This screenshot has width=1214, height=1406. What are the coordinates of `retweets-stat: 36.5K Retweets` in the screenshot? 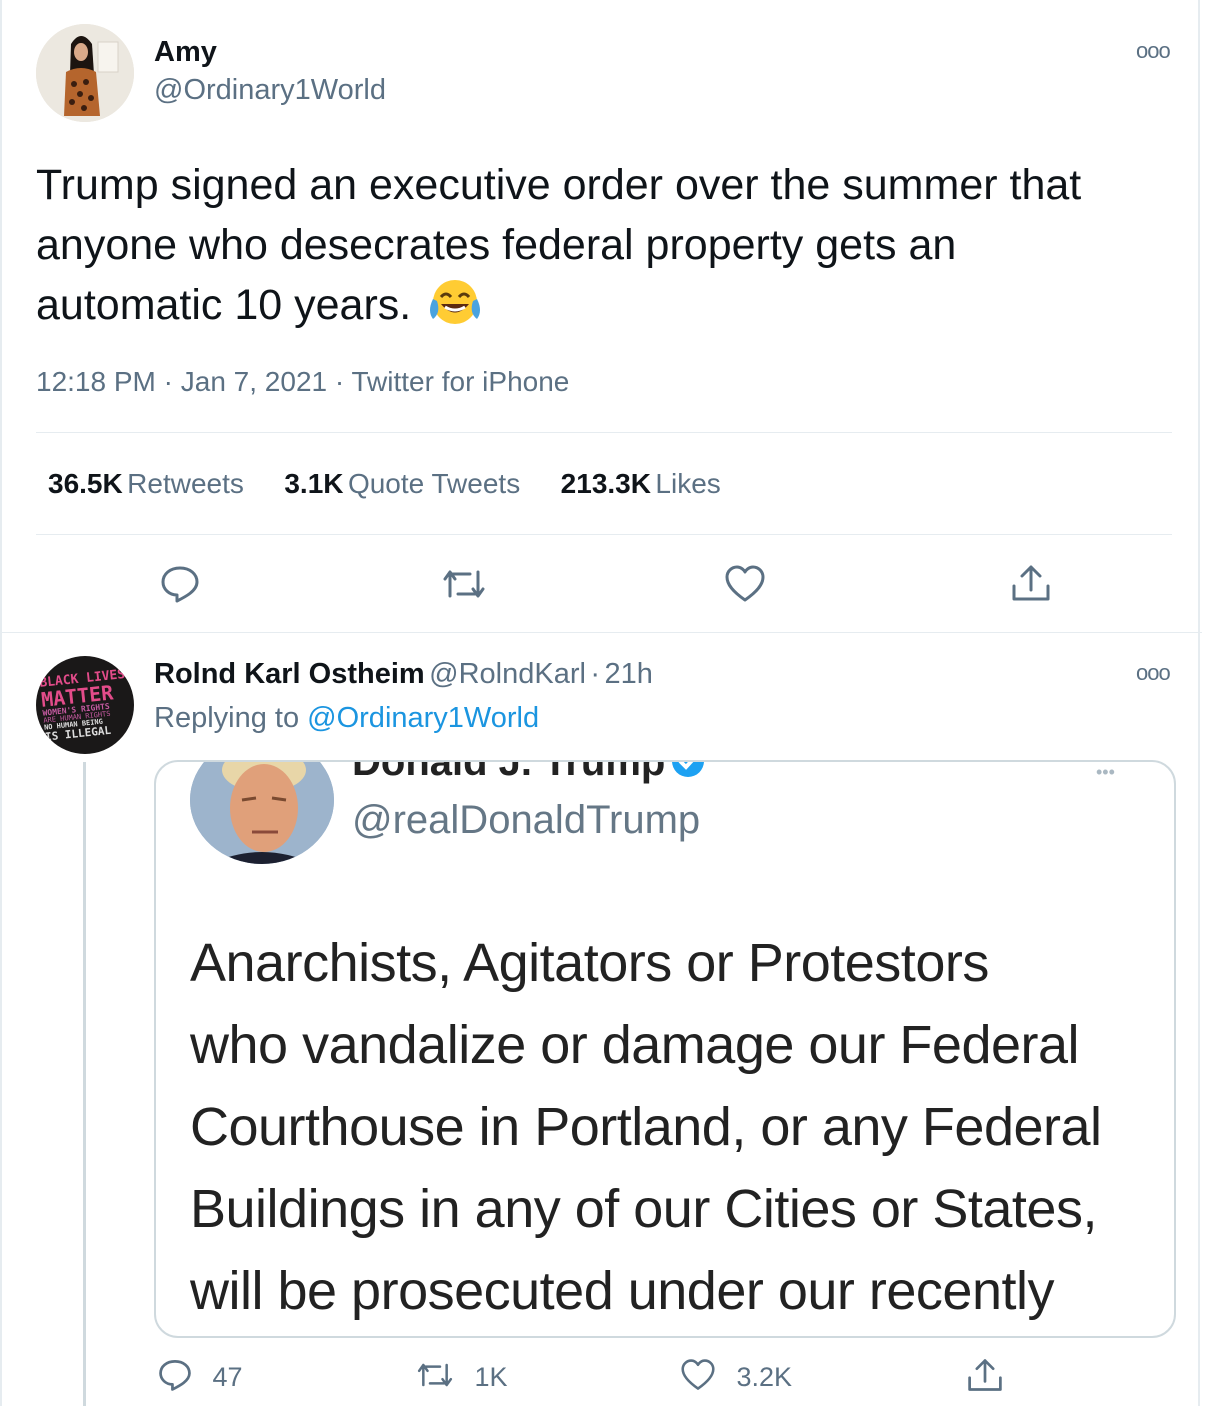 It's located at (148, 483).